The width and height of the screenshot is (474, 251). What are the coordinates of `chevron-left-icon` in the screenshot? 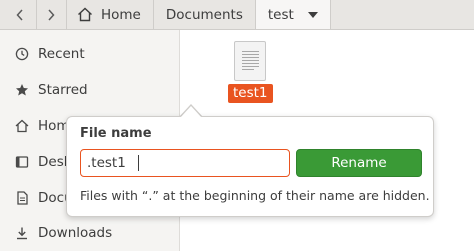 It's located at (19, 14).